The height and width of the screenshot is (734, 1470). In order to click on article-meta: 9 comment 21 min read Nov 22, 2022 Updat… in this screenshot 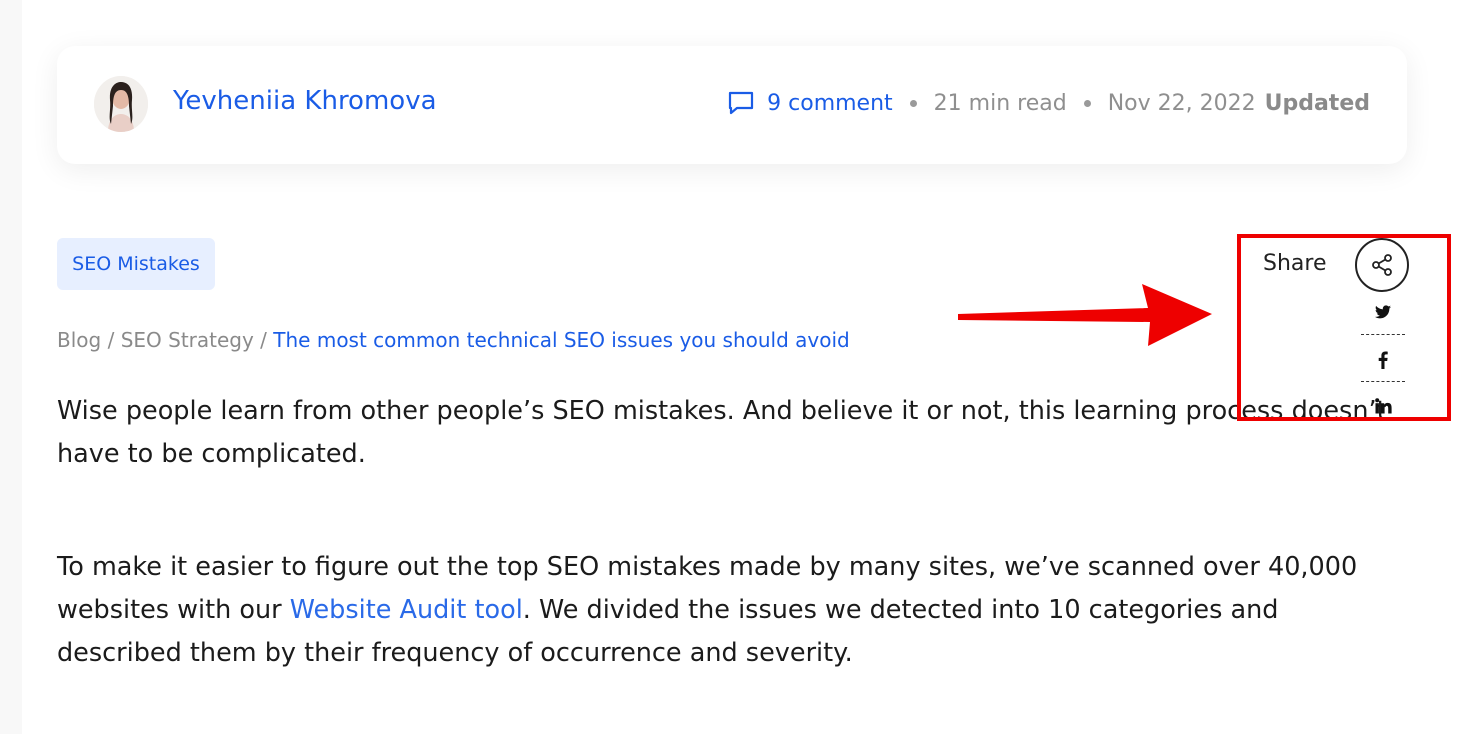, I will do `click(1048, 103)`.